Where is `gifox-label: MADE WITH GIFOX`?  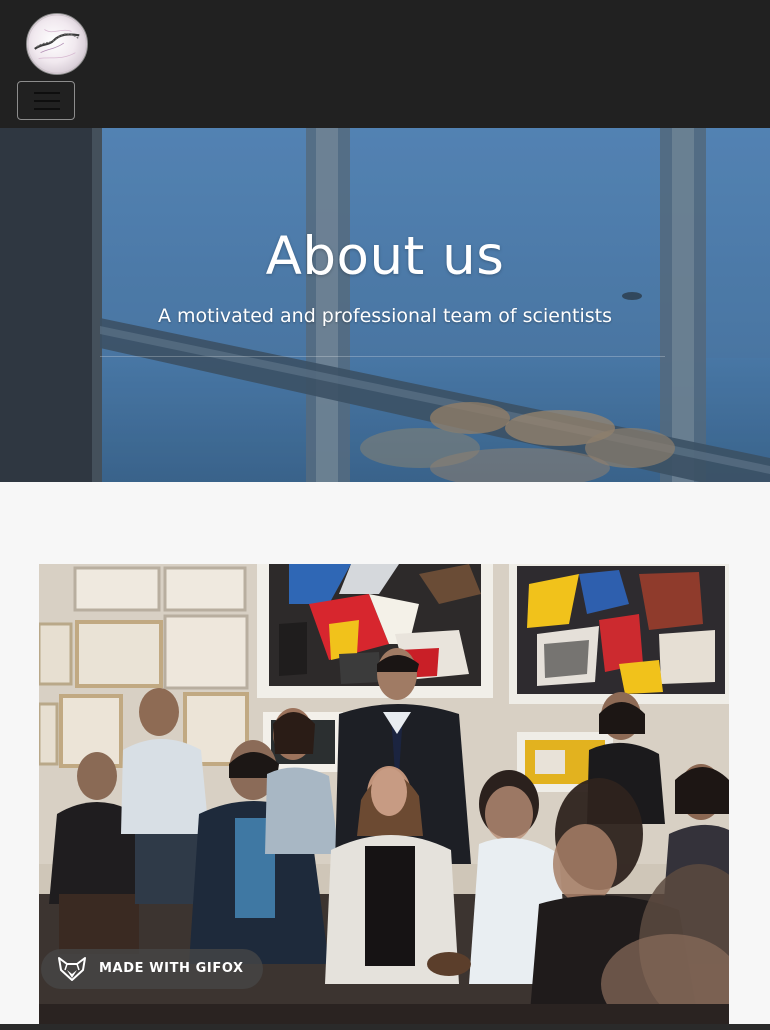
gifox-label: MADE WITH GIFOX is located at coordinates (171, 968).